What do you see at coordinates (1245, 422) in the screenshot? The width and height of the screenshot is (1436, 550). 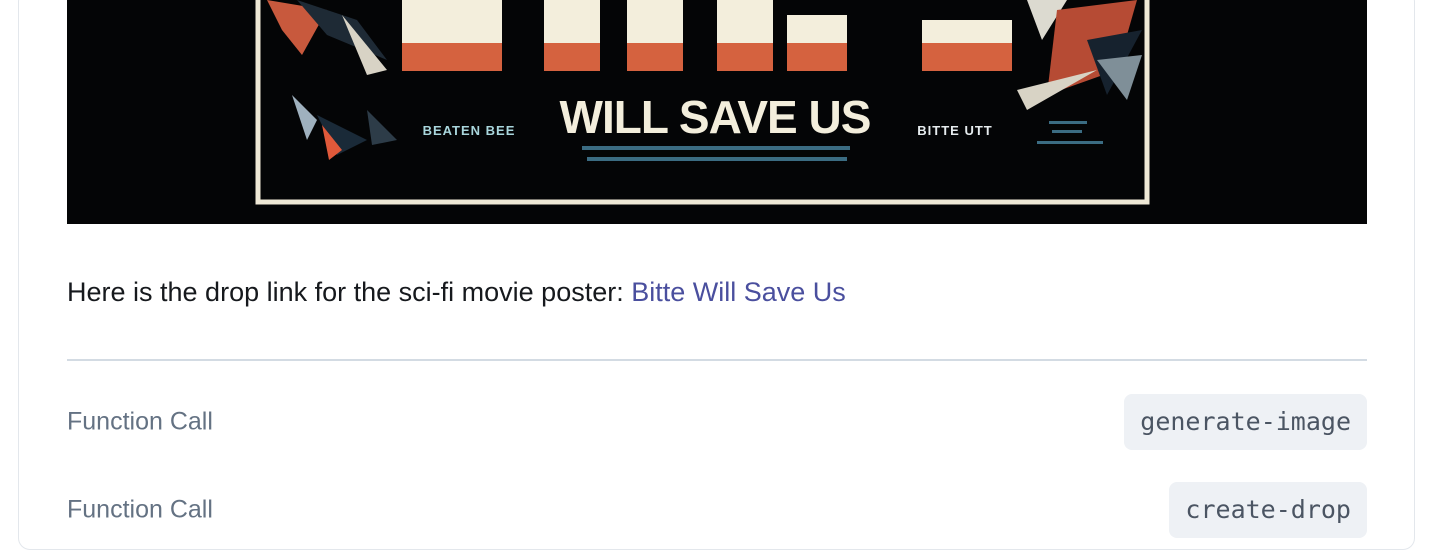 I see `function-name-badge: generate-image` at bounding box center [1245, 422].